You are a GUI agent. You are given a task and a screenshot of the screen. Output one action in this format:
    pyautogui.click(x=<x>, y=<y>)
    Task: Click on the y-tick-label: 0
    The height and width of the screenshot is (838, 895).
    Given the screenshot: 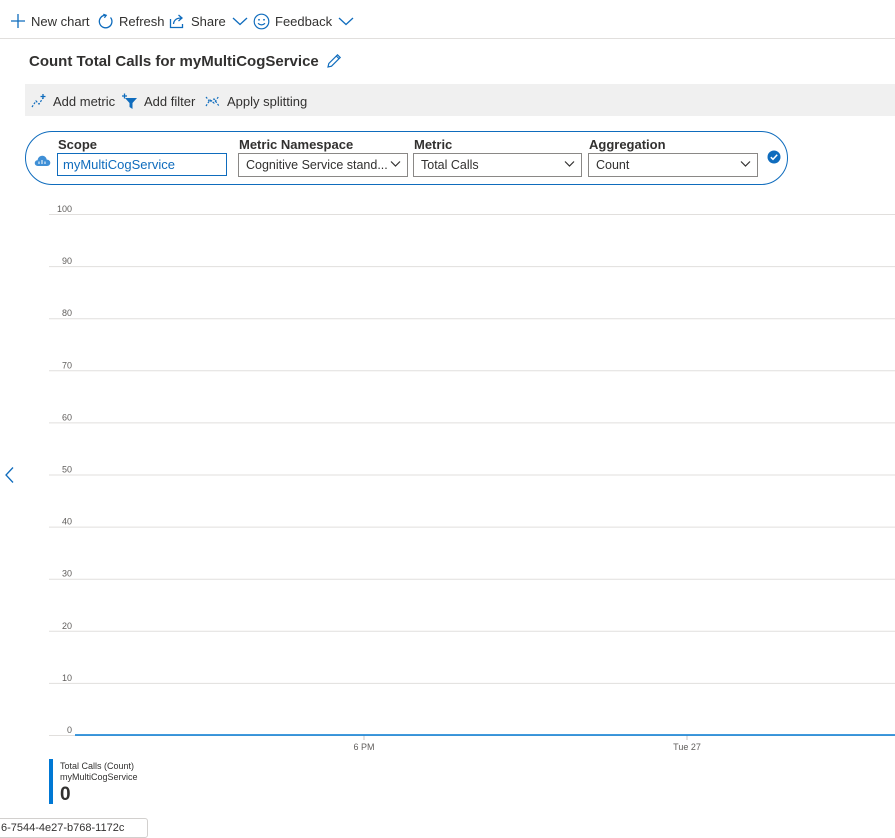 What is the action you would take?
    pyautogui.click(x=69, y=730)
    